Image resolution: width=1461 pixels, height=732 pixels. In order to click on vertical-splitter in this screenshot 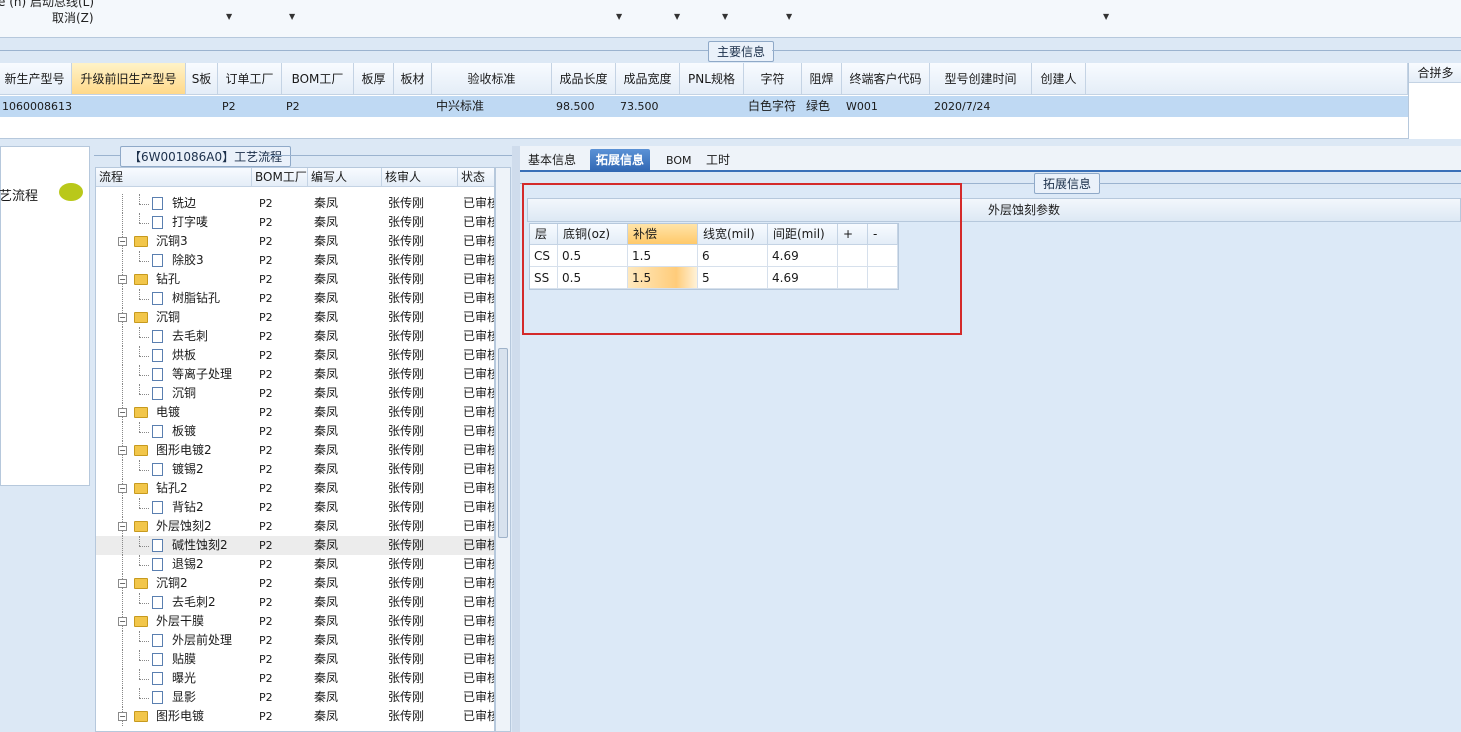, I will do `click(516, 439)`.